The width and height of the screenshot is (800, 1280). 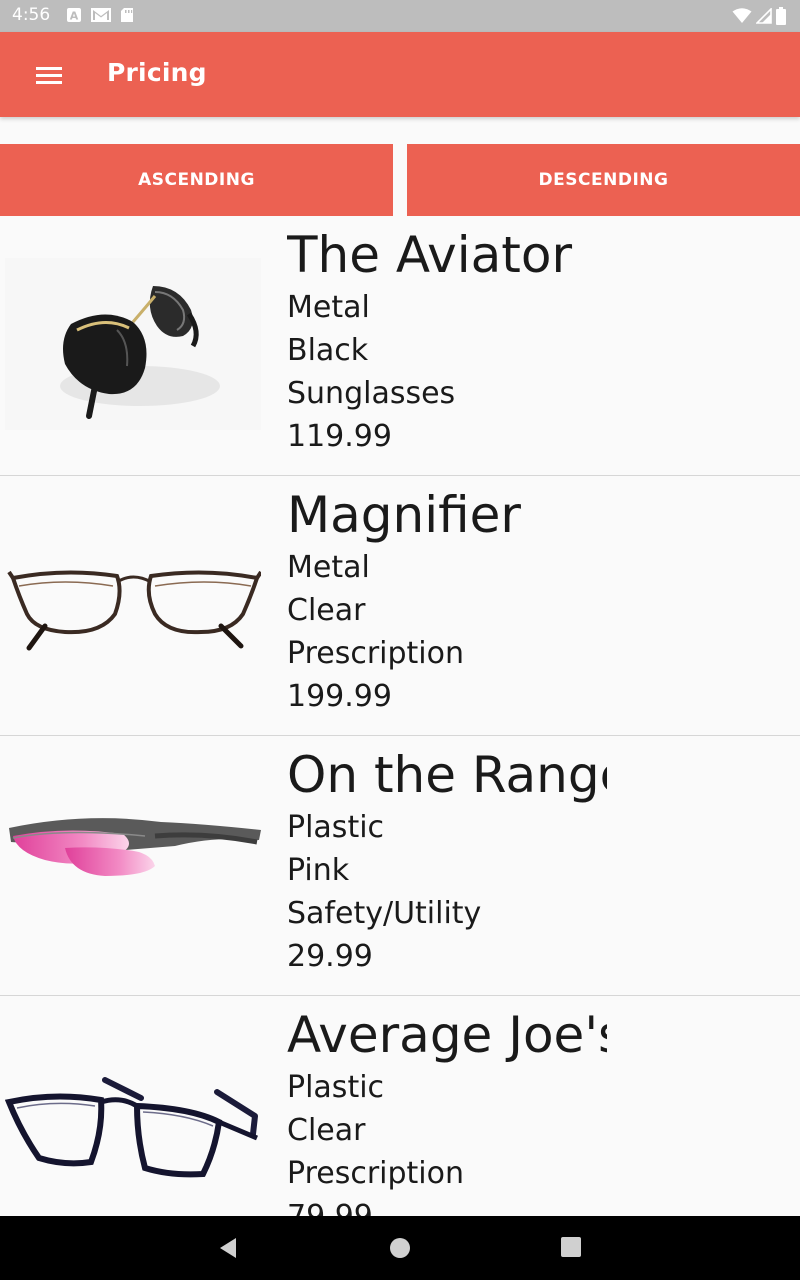 I want to click on status-bar: 4:56 A, so click(x=400, y=16).